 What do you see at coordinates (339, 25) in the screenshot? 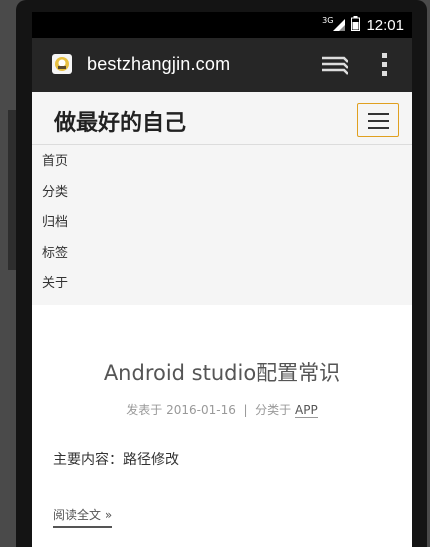
I see `signal-icon` at bounding box center [339, 25].